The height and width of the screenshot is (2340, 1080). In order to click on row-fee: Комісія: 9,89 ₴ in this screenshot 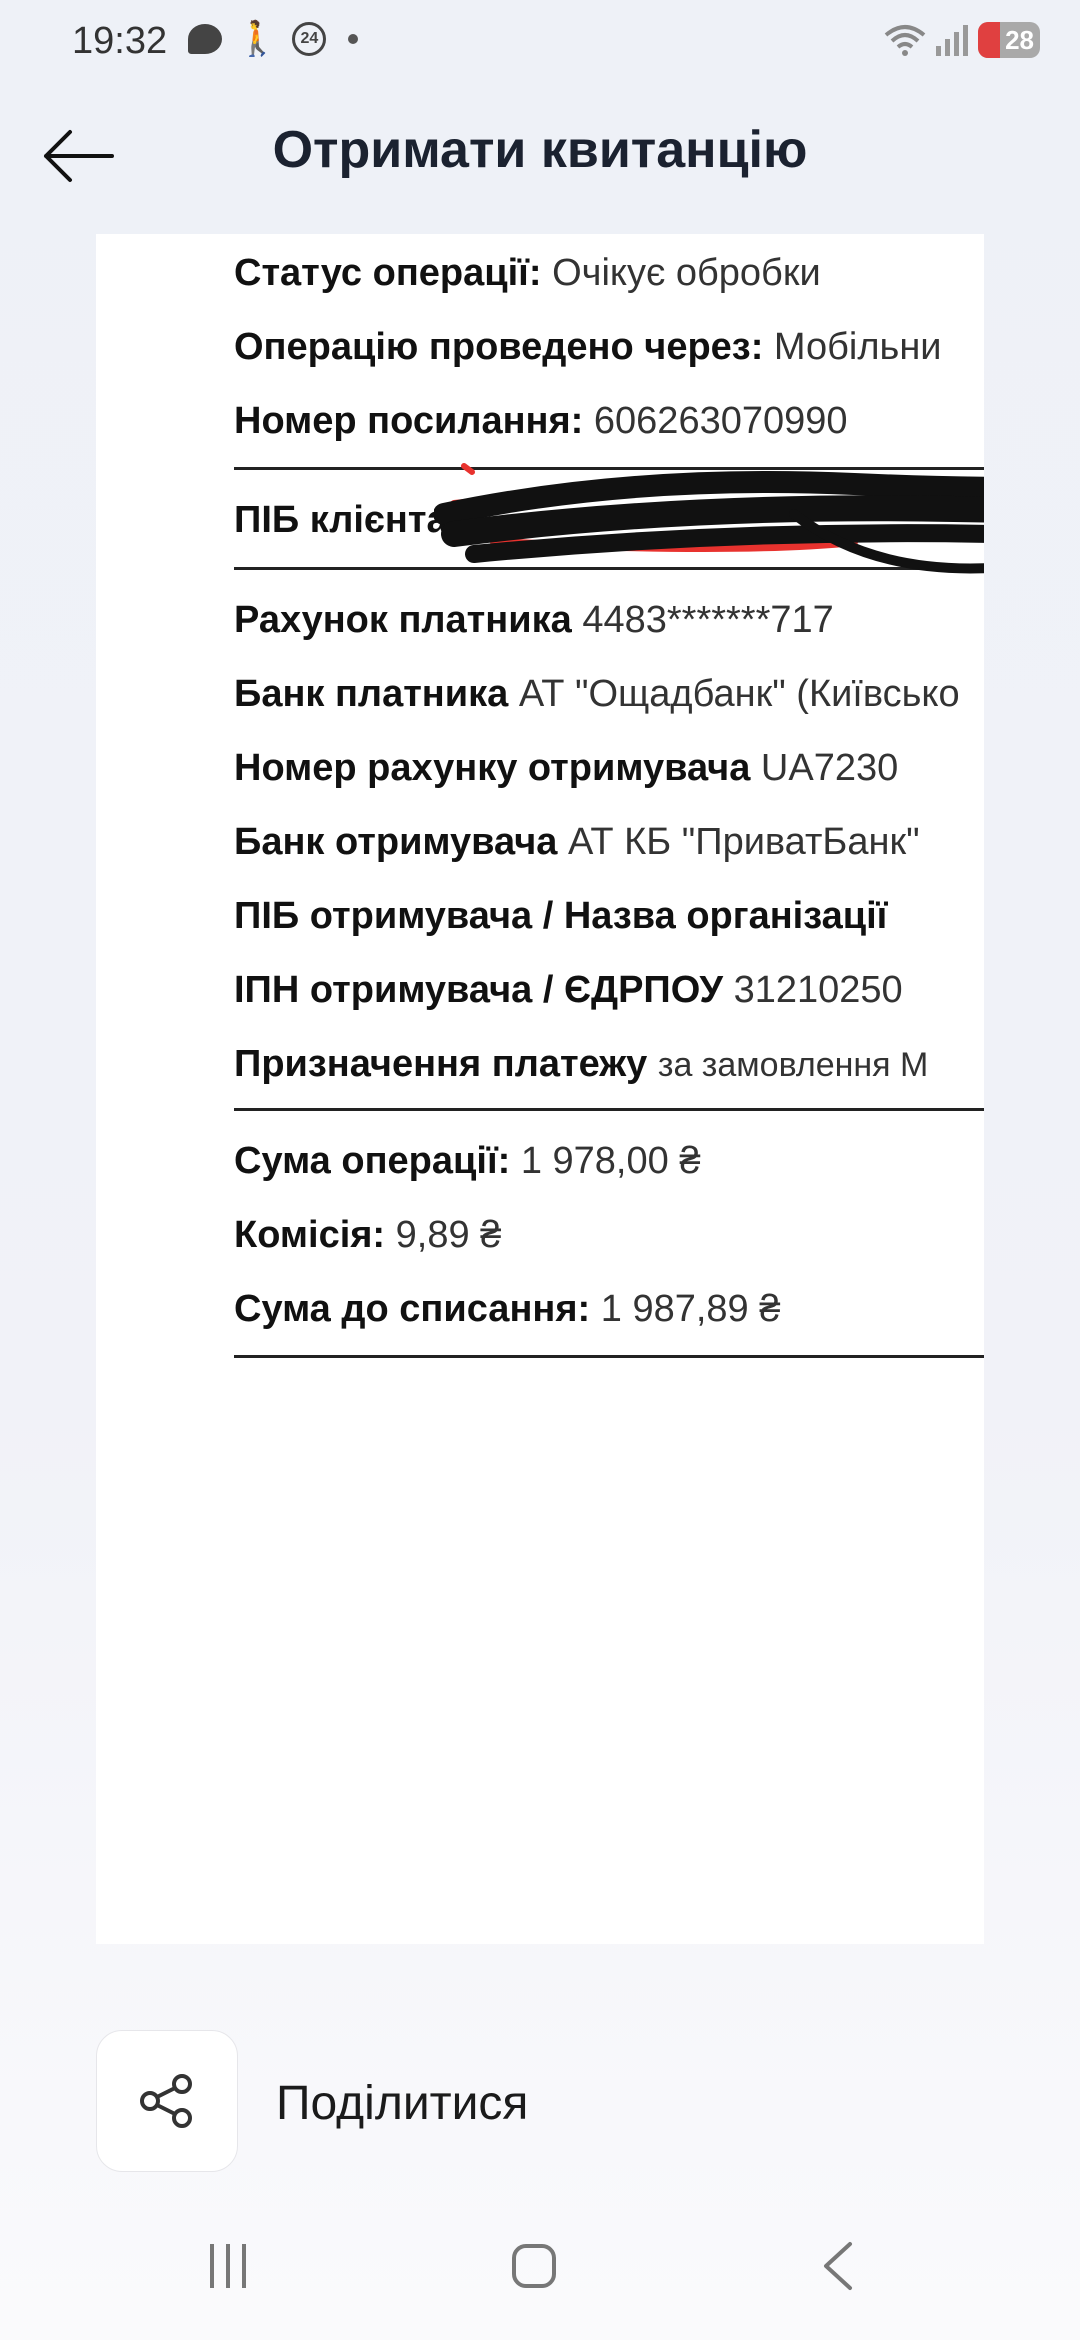, I will do `click(367, 1235)`.